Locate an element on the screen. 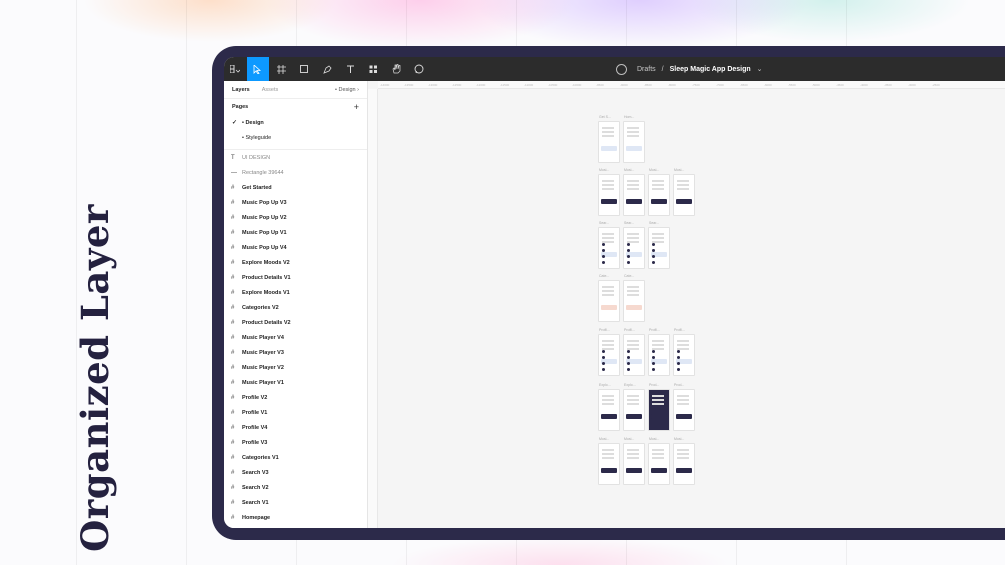 Image resolution: width=1005 pixels, height=565 pixels. layer-item: # Profile V2 is located at coordinates (295, 397).